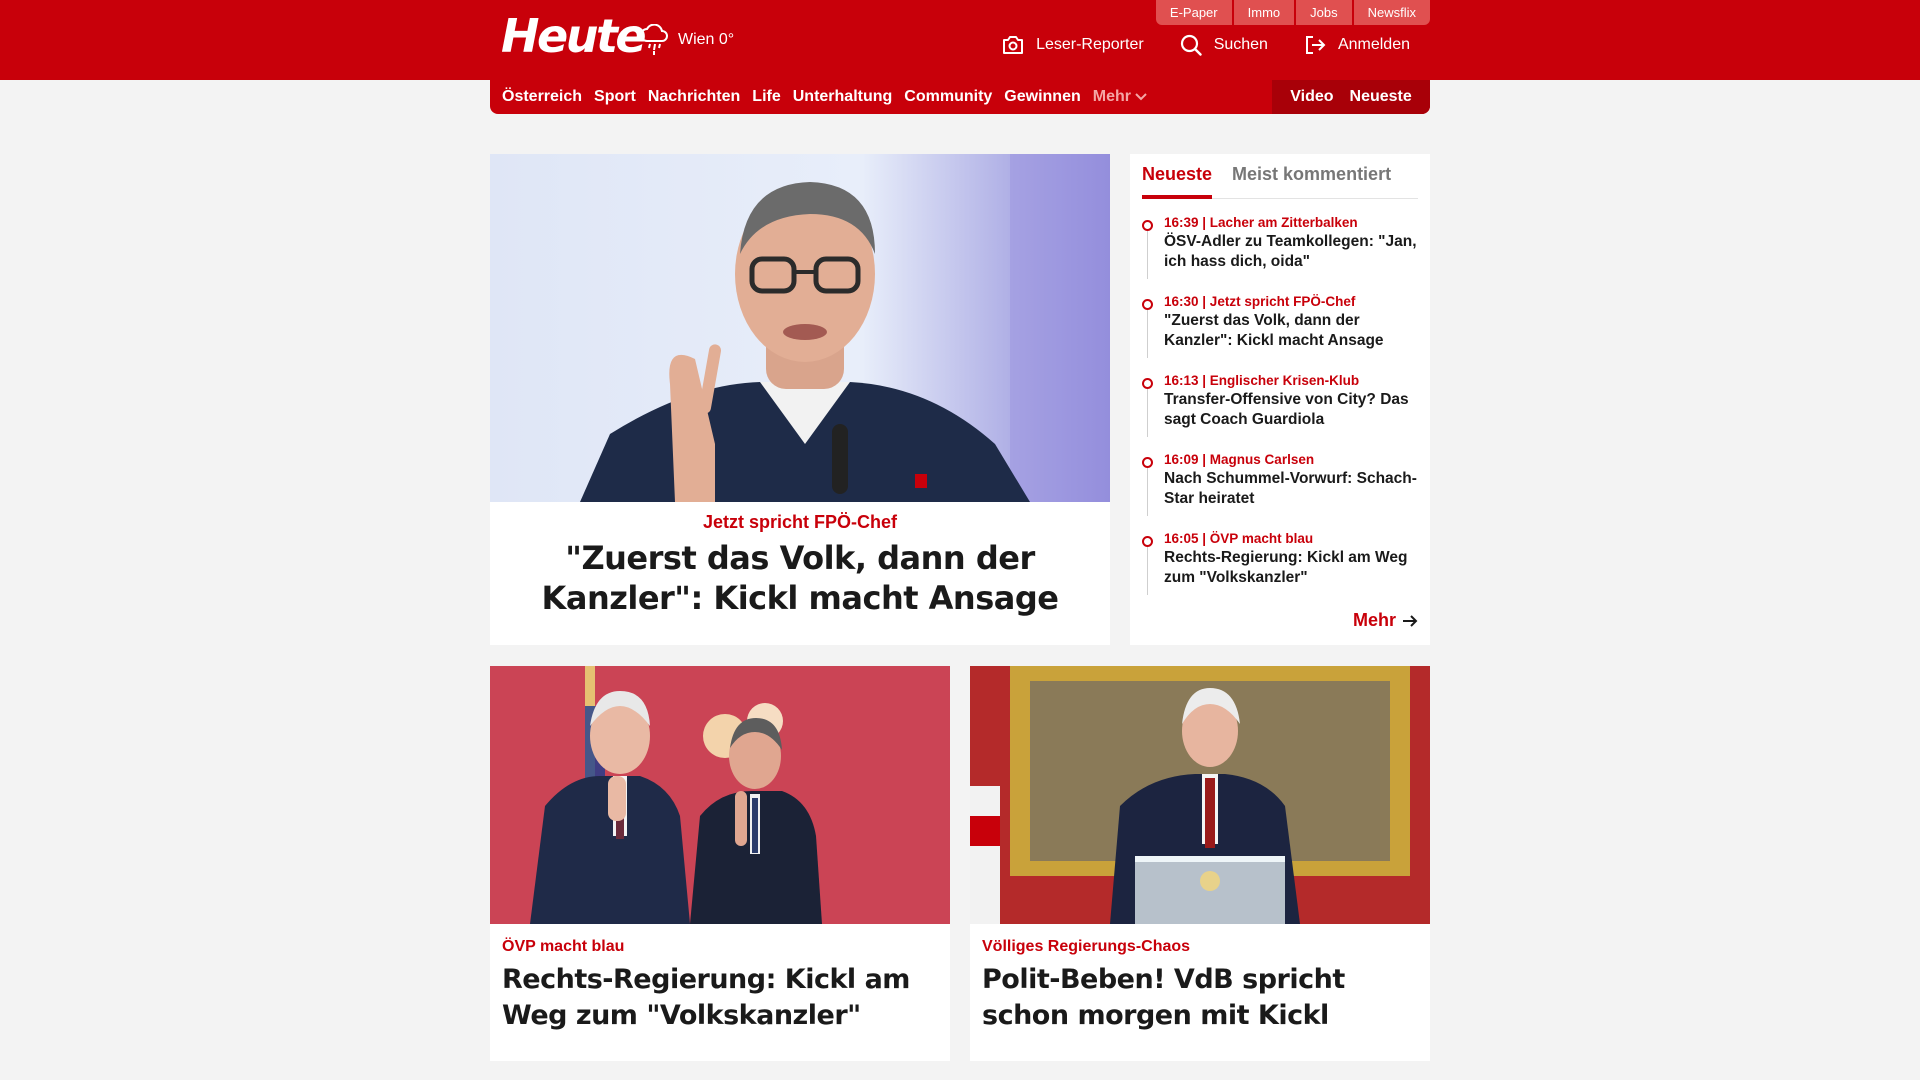 This screenshot has width=1920, height=1080. I want to click on nav-community: Community, so click(948, 97).